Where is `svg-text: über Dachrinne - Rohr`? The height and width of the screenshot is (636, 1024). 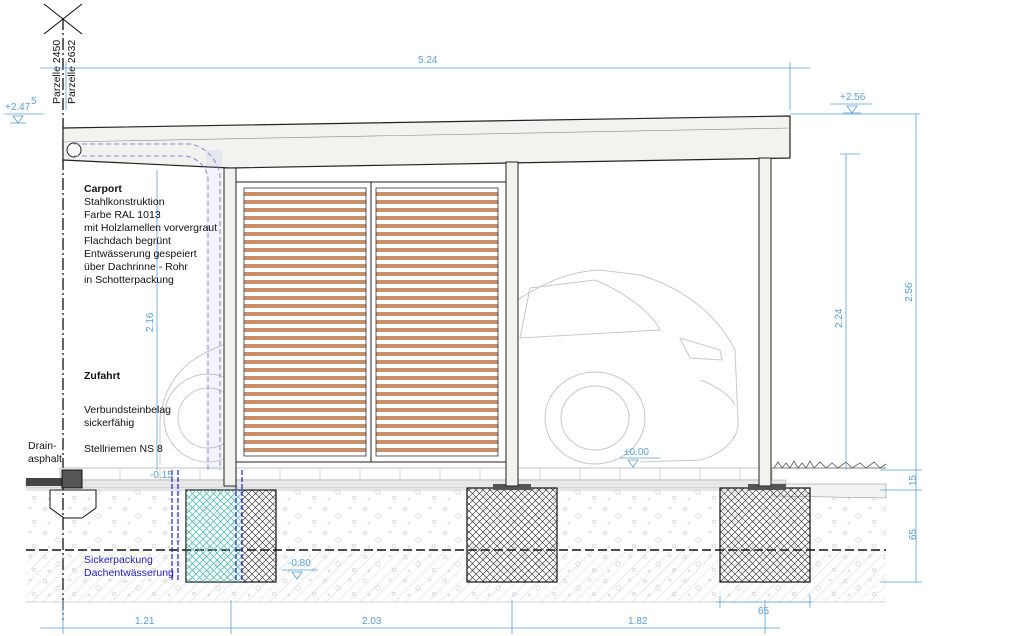
svg-text: über Dachrinne - Rohr is located at coordinates (136, 267).